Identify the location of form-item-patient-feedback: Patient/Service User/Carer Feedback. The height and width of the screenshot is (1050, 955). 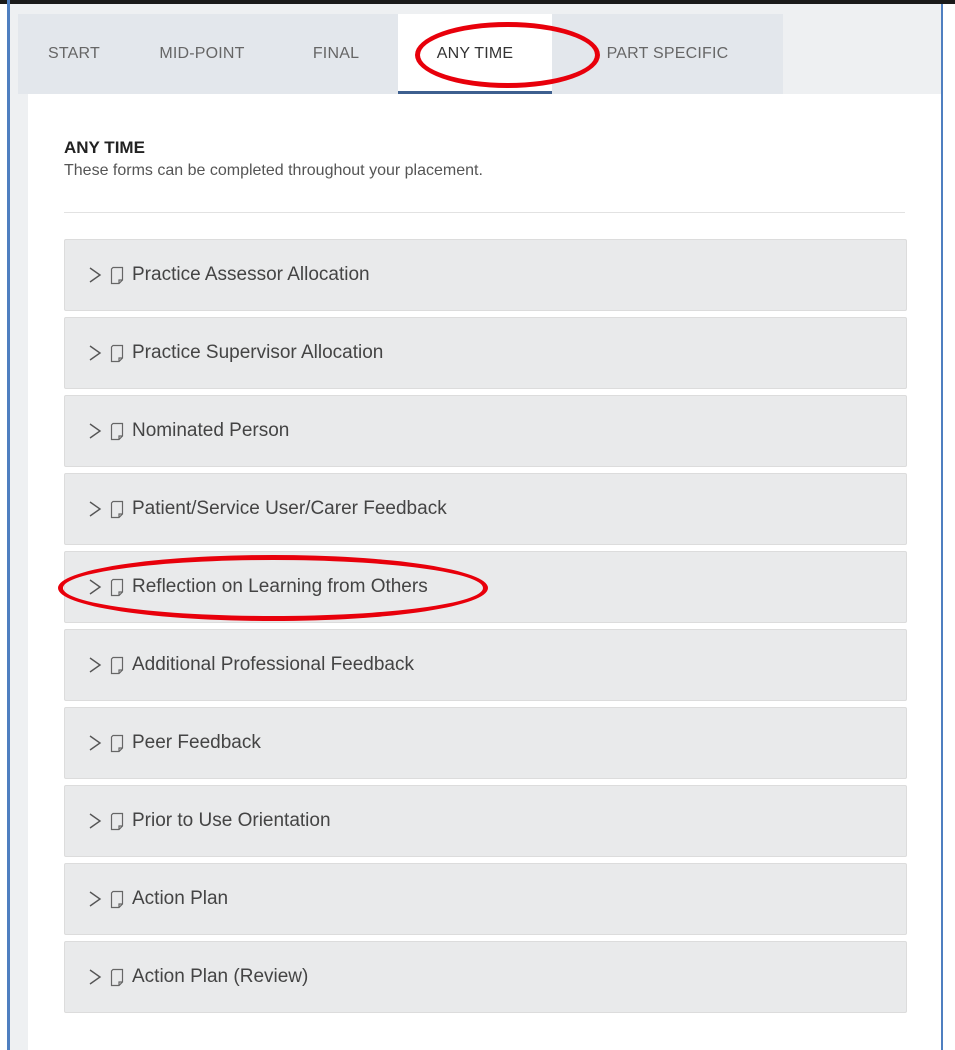
(485, 509).